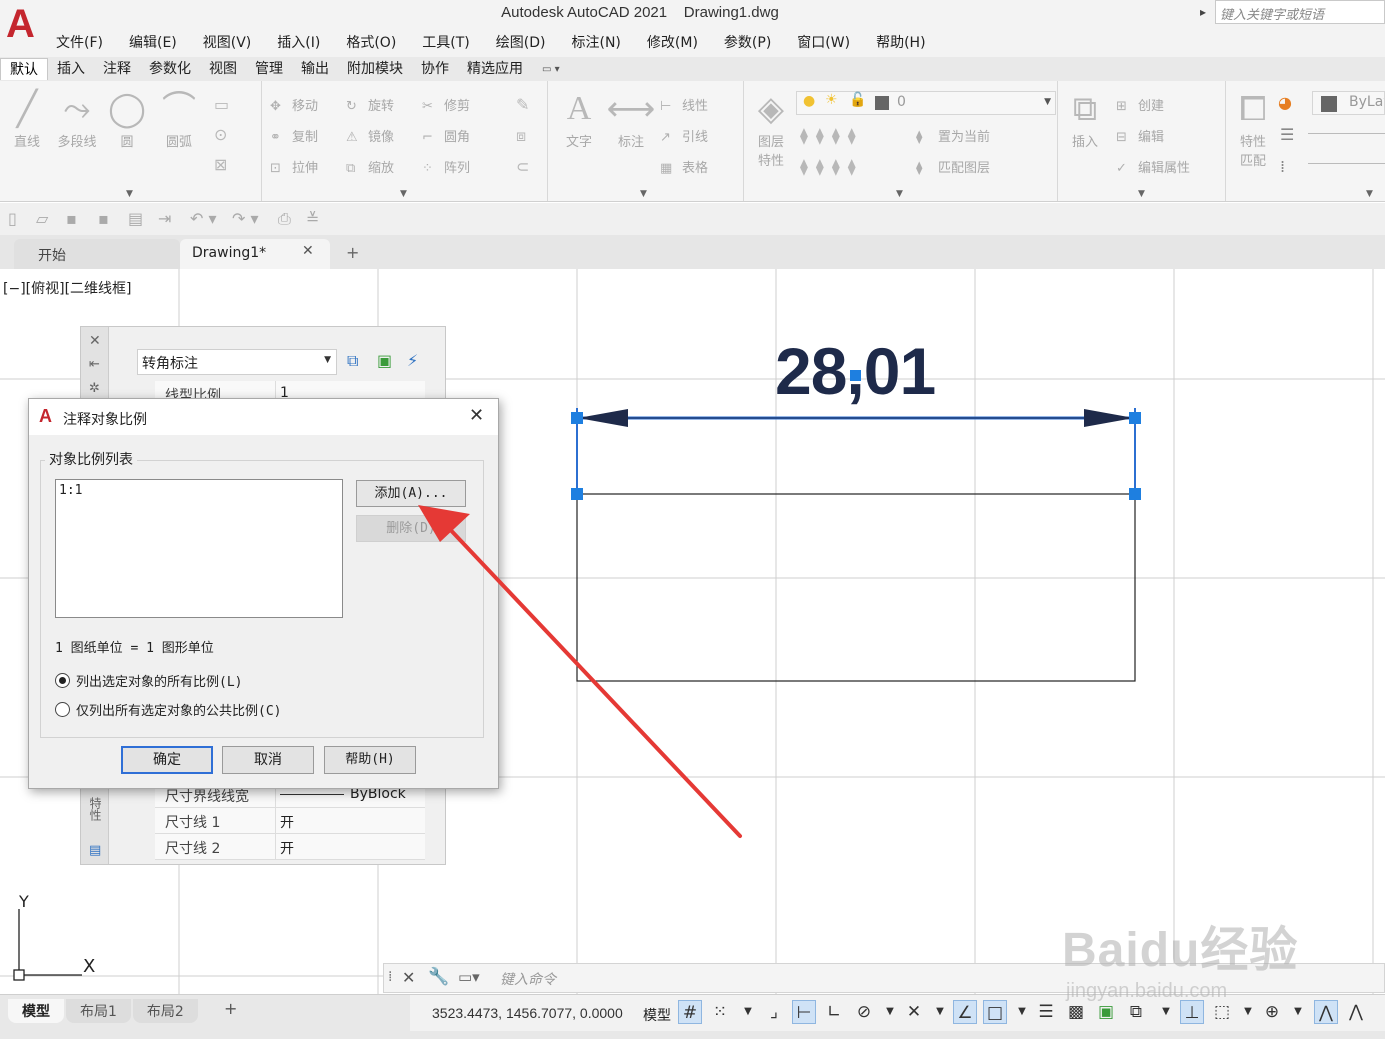  I want to click on wrench-icon: 🔧, so click(438, 977).